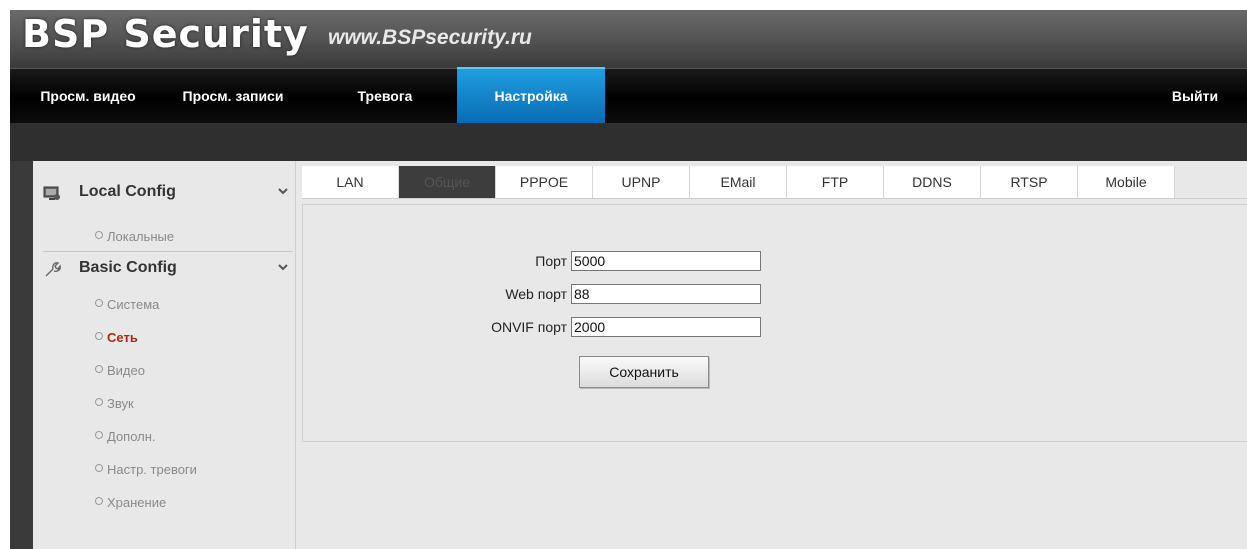  I want to click on tab-email: EMail, so click(738, 182).